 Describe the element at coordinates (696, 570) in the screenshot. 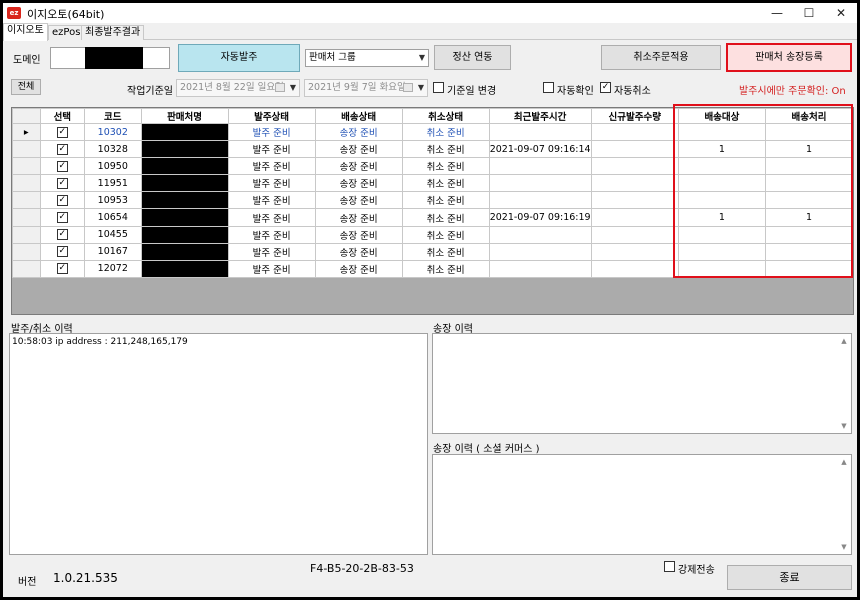

I see `force-send-label: 강제전송` at that location.